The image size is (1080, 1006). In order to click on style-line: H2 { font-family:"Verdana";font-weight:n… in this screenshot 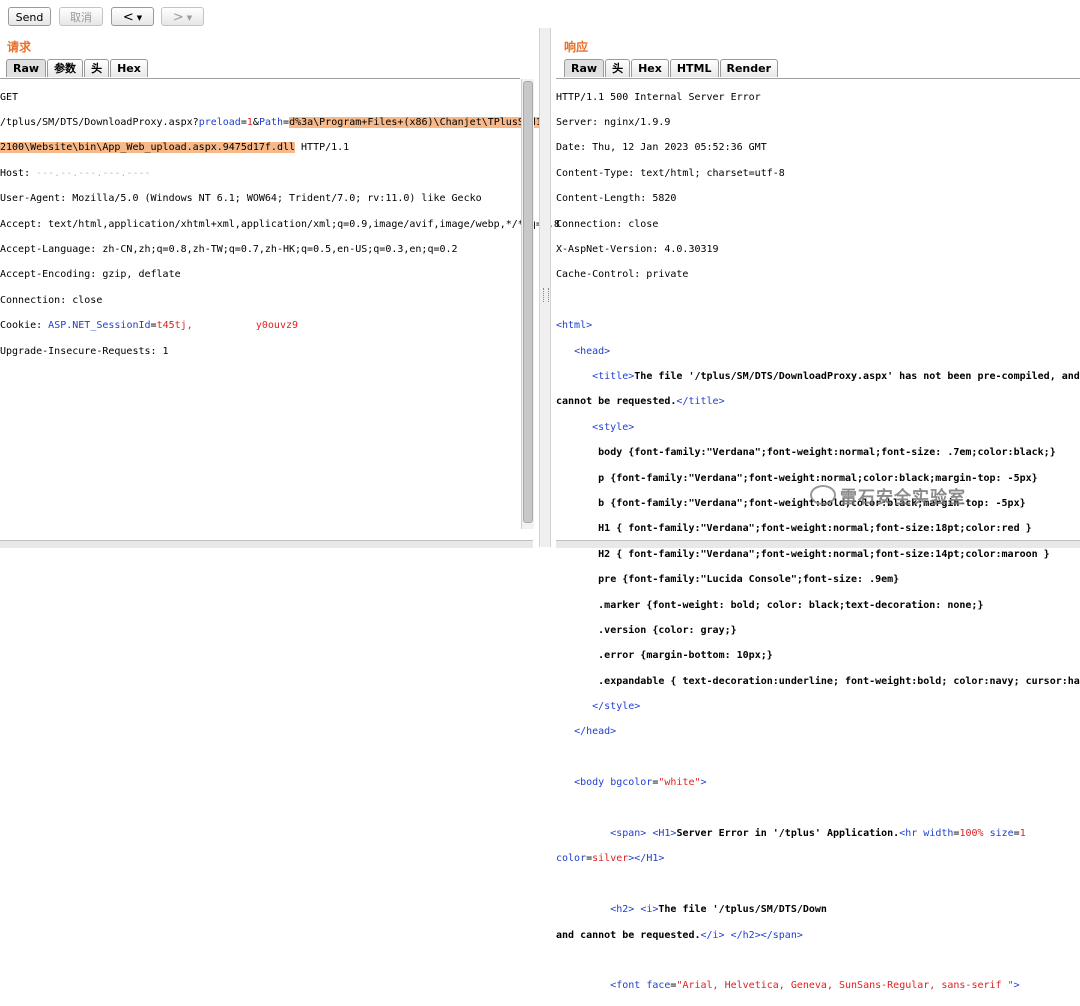, I will do `click(824, 554)`.